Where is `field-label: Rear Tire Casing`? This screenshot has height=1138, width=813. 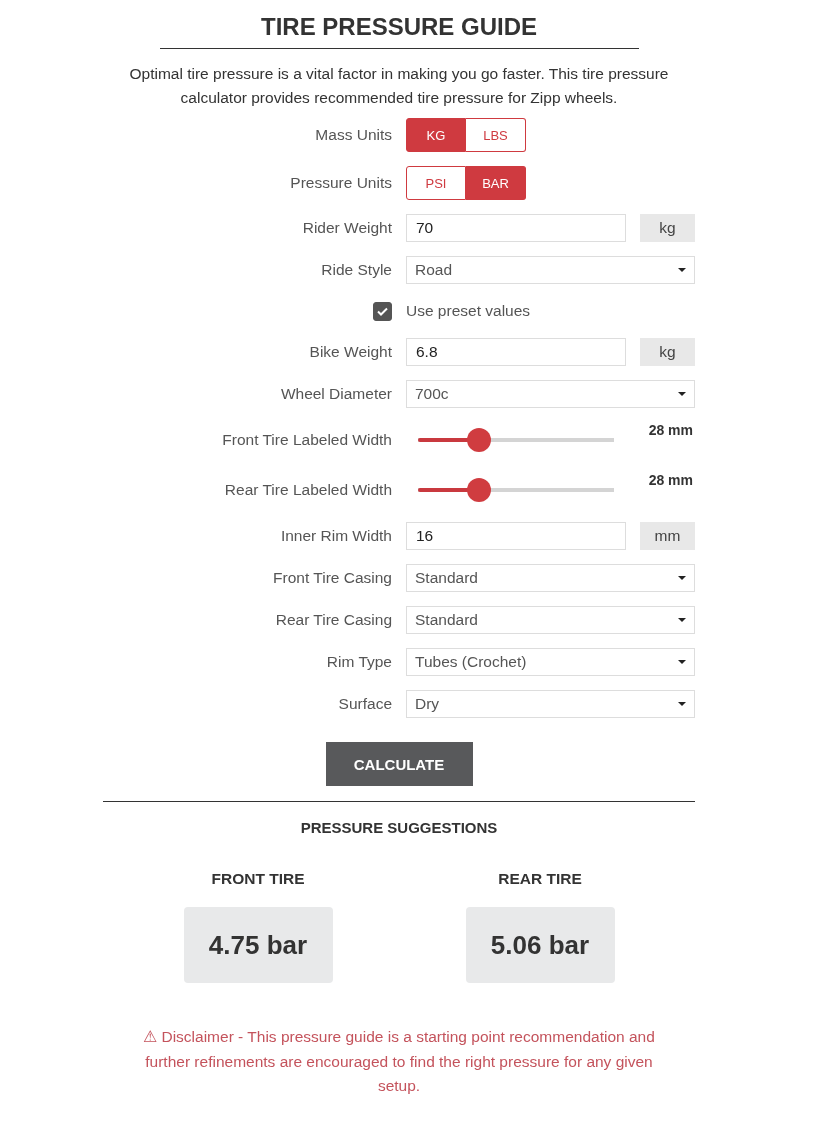
field-label: Rear Tire Casing is located at coordinates (333, 620).